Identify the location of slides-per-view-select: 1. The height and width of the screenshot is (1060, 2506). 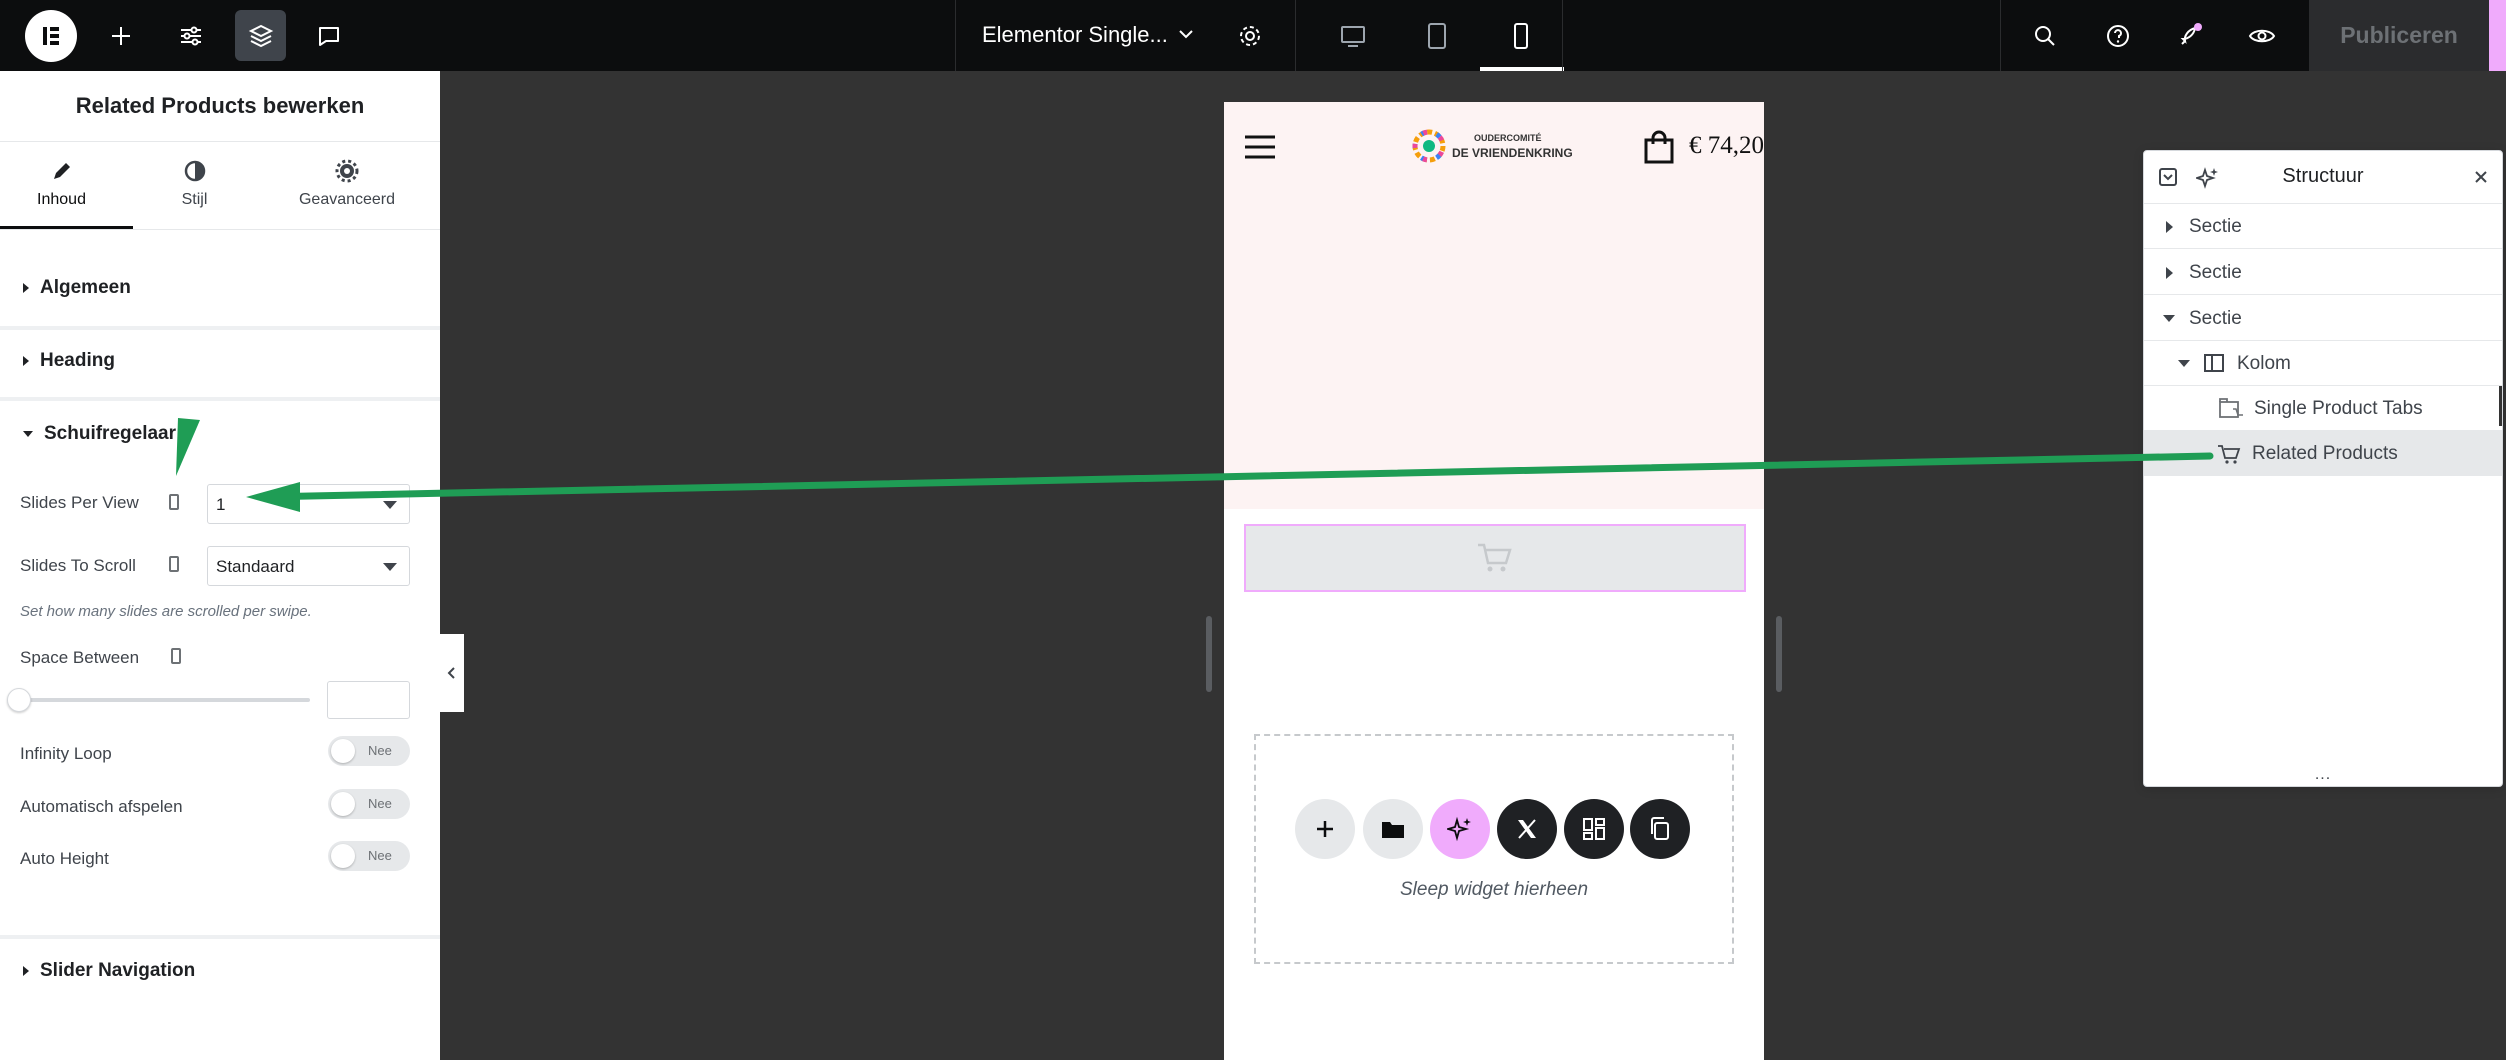
(308, 504).